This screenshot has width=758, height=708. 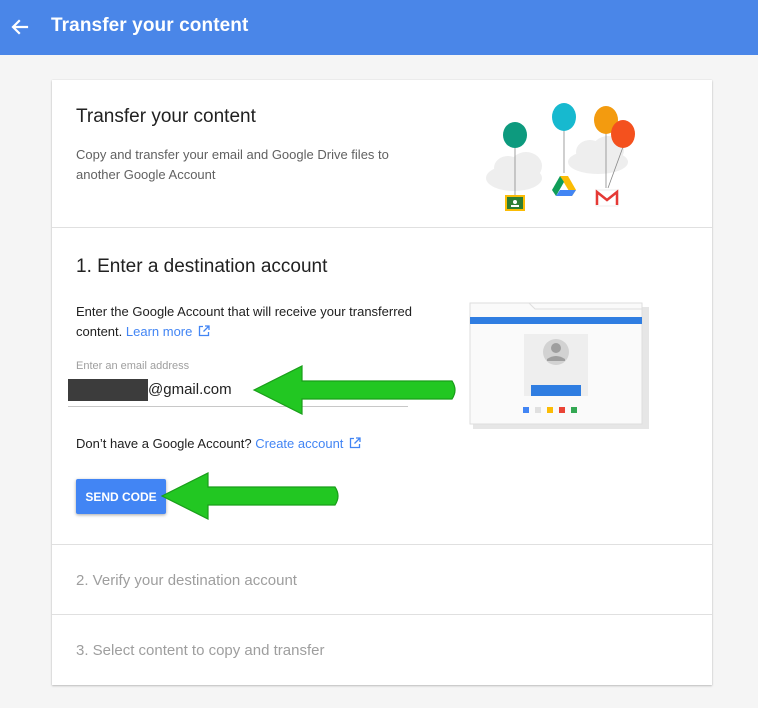 What do you see at coordinates (382, 650) in the screenshot?
I see `step-3-section: 3. Select content to copy and transfer` at bounding box center [382, 650].